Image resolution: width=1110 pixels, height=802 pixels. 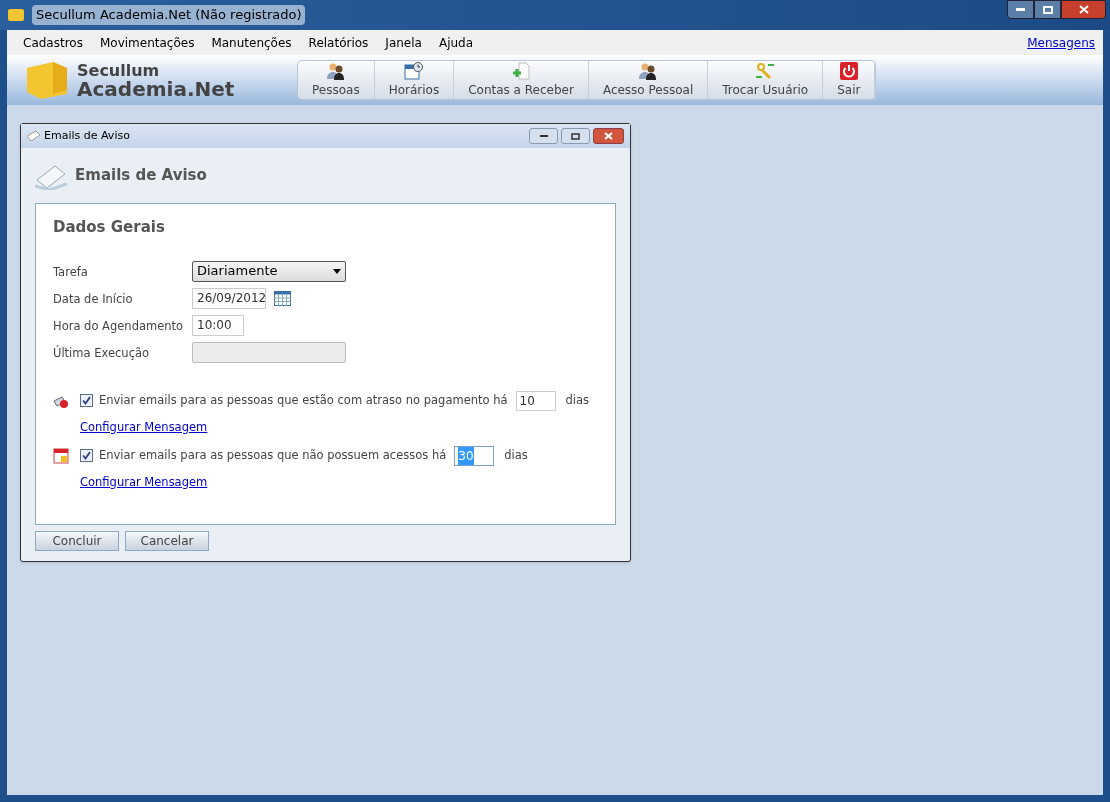 What do you see at coordinates (53, 42) in the screenshot?
I see `menu-item: Cadastros` at bounding box center [53, 42].